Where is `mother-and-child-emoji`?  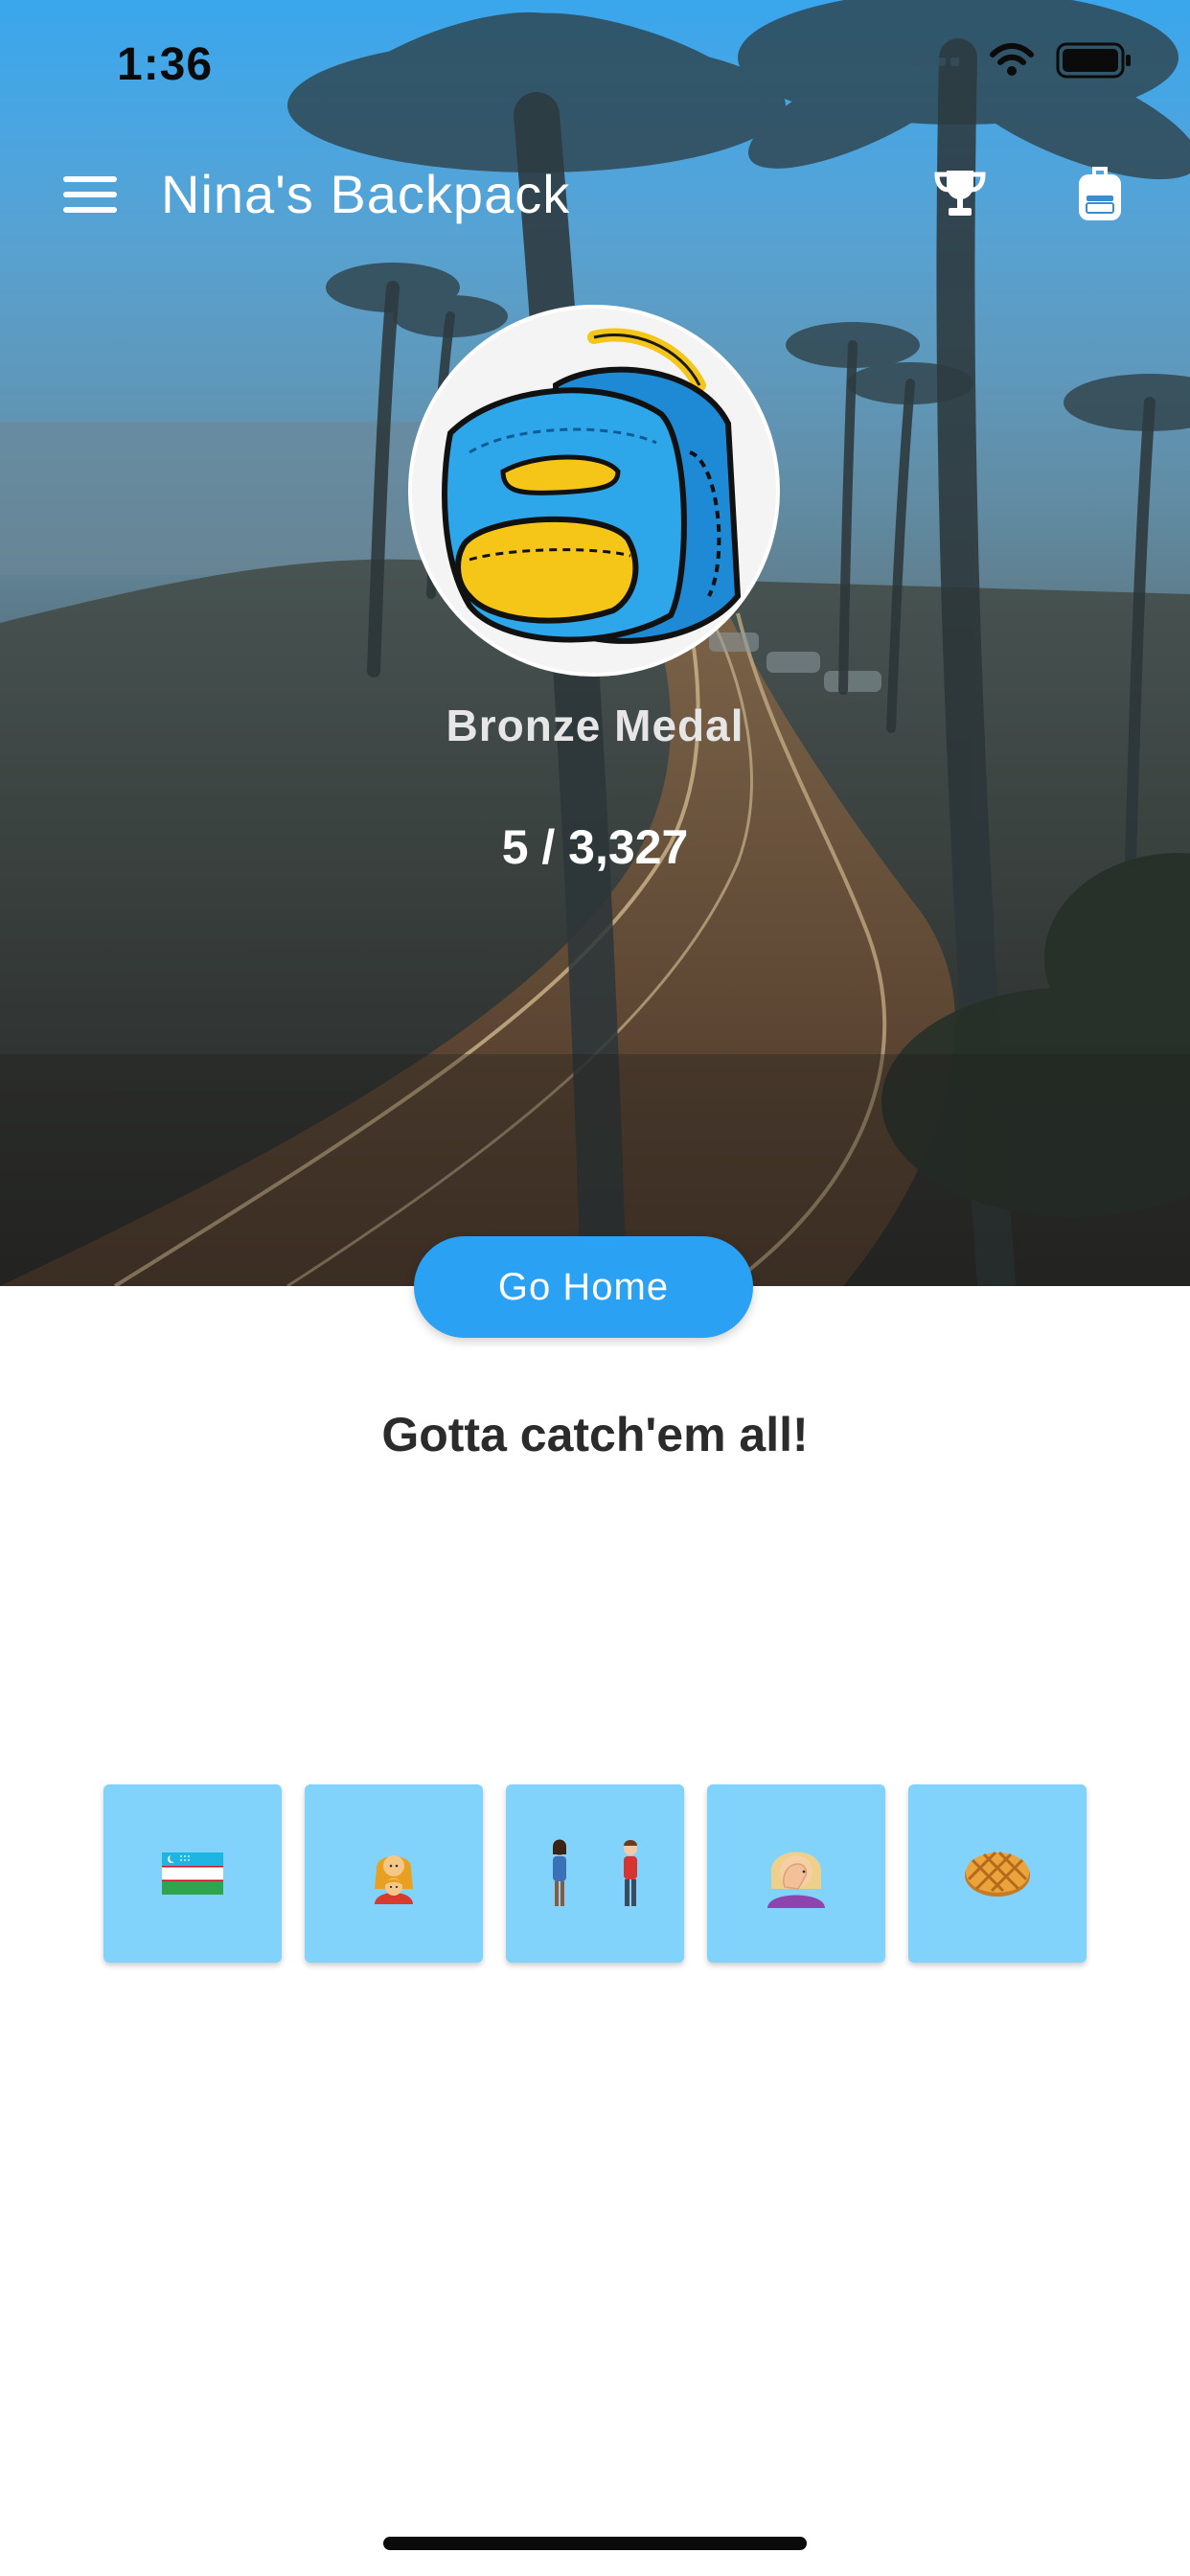 mother-and-child-emoji is located at coordinates (394, 1879).